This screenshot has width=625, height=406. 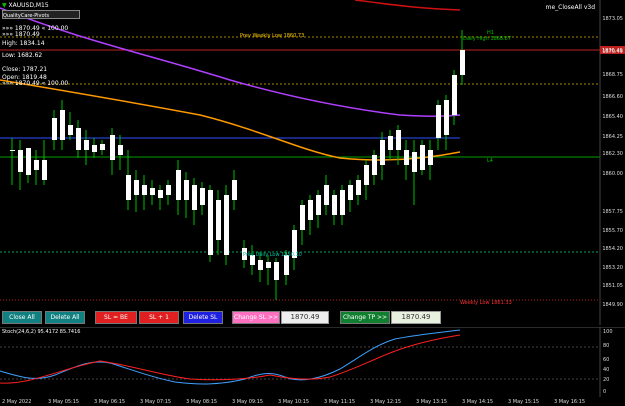 What do you see at coordinates (339, 402) in the screenshot?
I see `time-tick-label: 3 May 11:15` at bounding box center [339, 402].